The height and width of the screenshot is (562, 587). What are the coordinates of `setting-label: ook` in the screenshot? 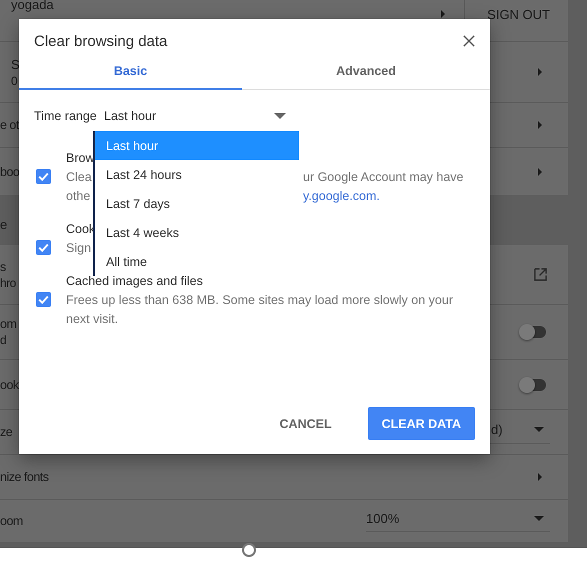 It's located at (9, 385).